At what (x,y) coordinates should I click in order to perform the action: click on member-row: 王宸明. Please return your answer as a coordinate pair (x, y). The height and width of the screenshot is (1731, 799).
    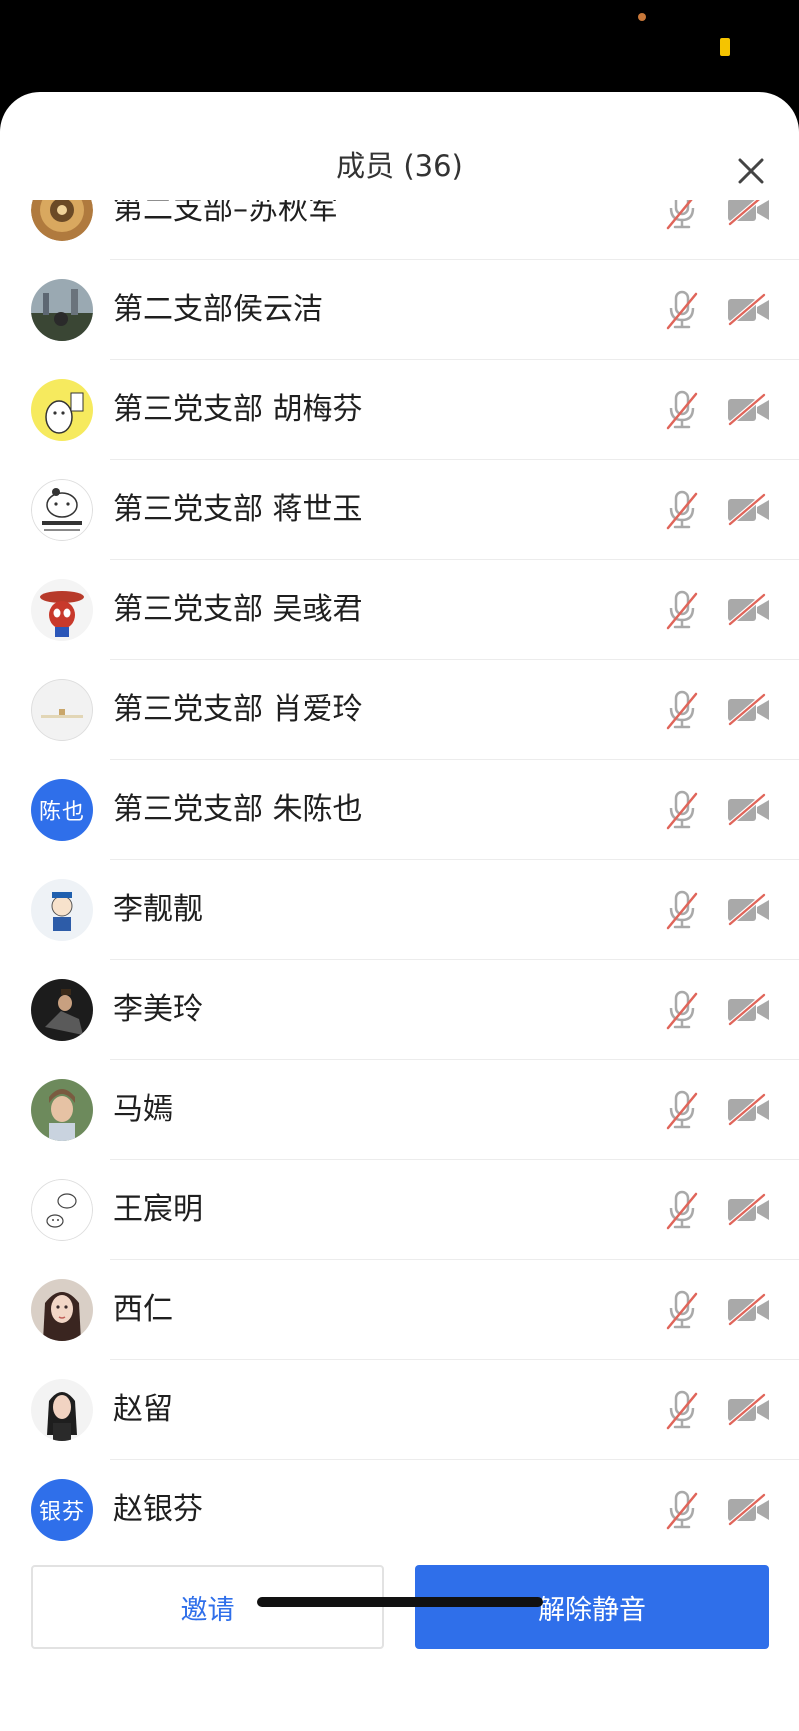
    Looking at the image, I should click on (399, 1210).